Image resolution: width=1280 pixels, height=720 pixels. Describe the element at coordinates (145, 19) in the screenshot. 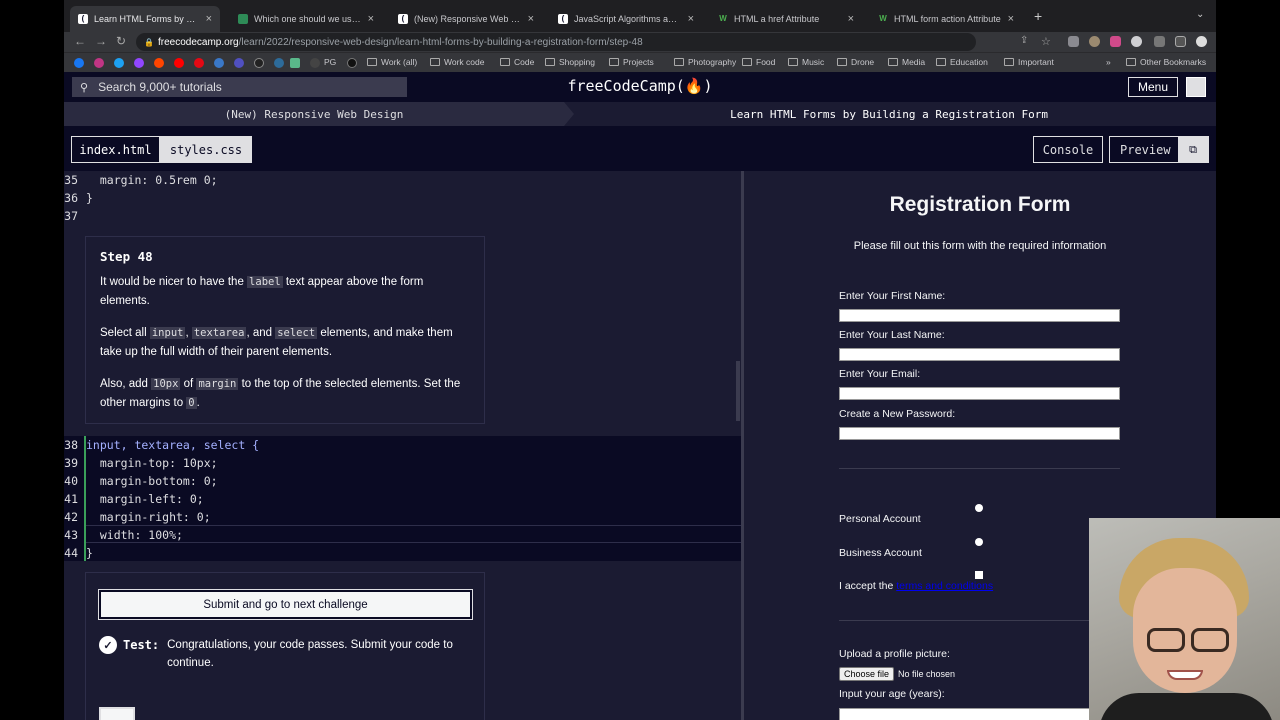

I see `tab-learn-html-forms: ( Learn HTML Forms by Building ×` at that location.